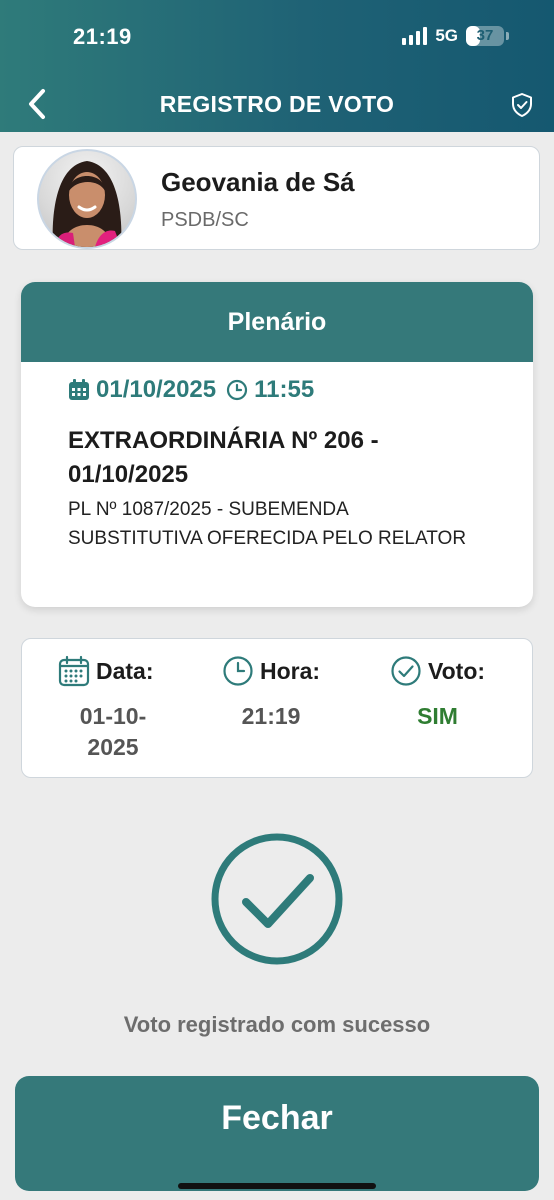  I want to click on deputy-name: Geovania de Sá, so click(258, 182).